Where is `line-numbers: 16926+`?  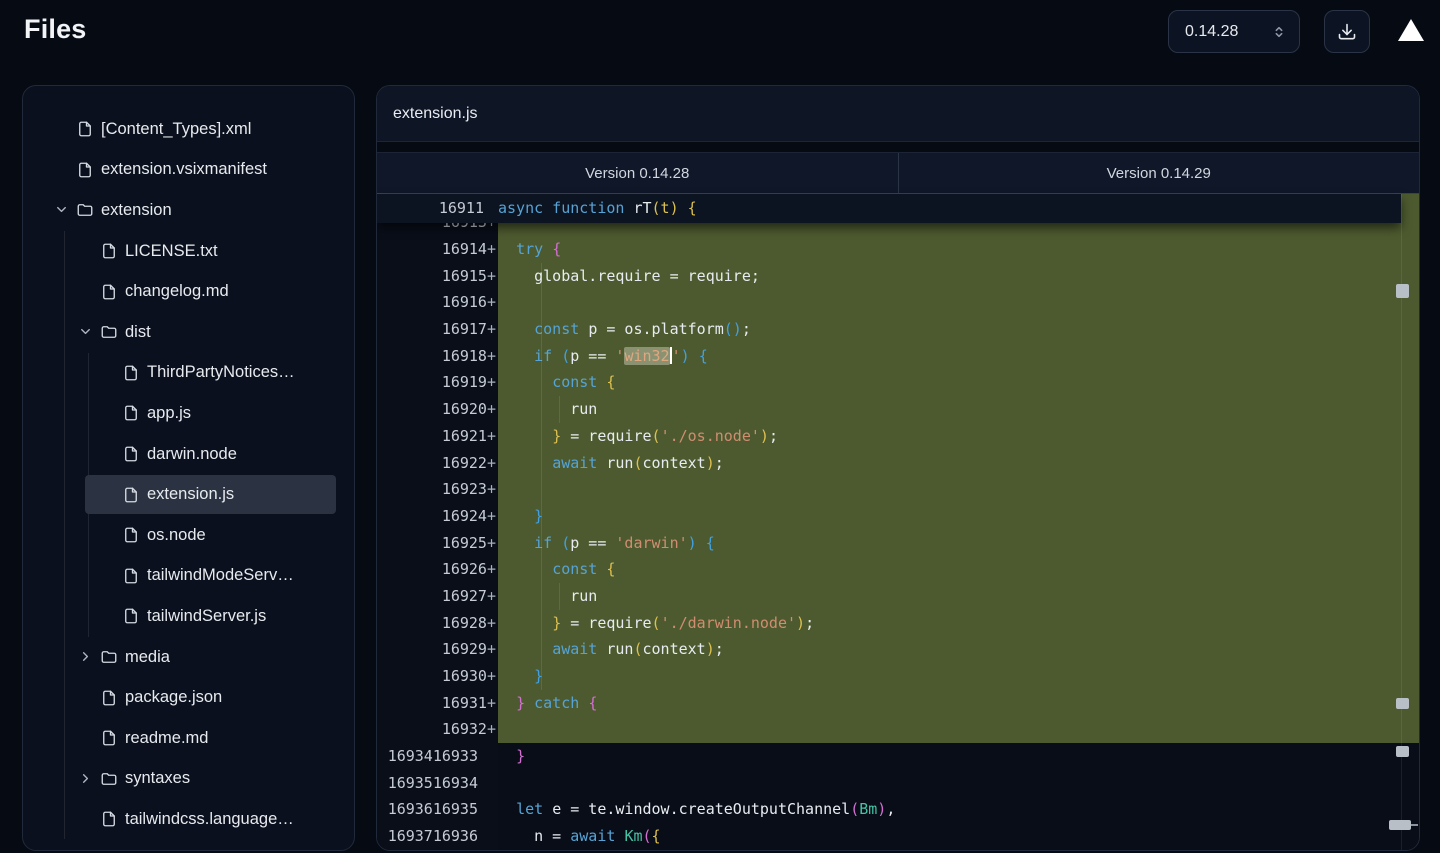
line-numbers: 16926+ is located at coordinates (437, 569).